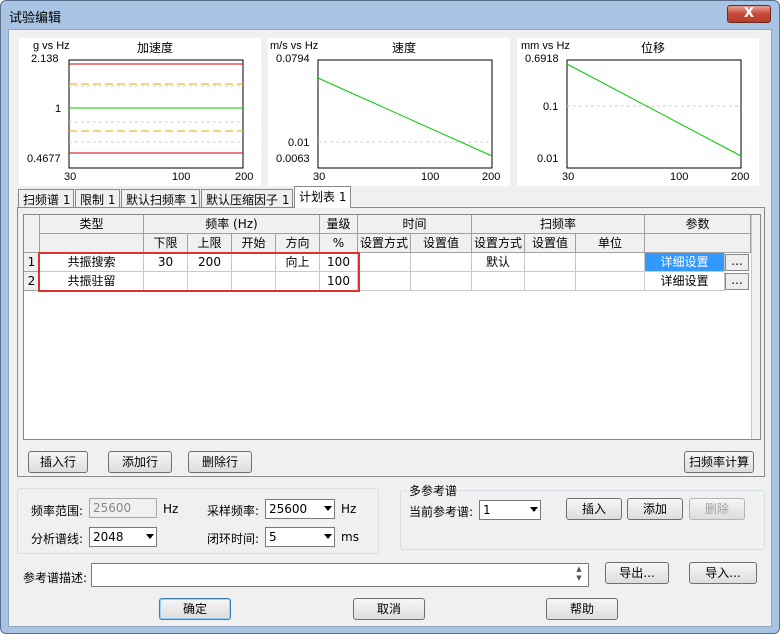 This screenshot has width=780, height=634. I want to click on sample-rate-label: 采样频率:, so click(233, 511).